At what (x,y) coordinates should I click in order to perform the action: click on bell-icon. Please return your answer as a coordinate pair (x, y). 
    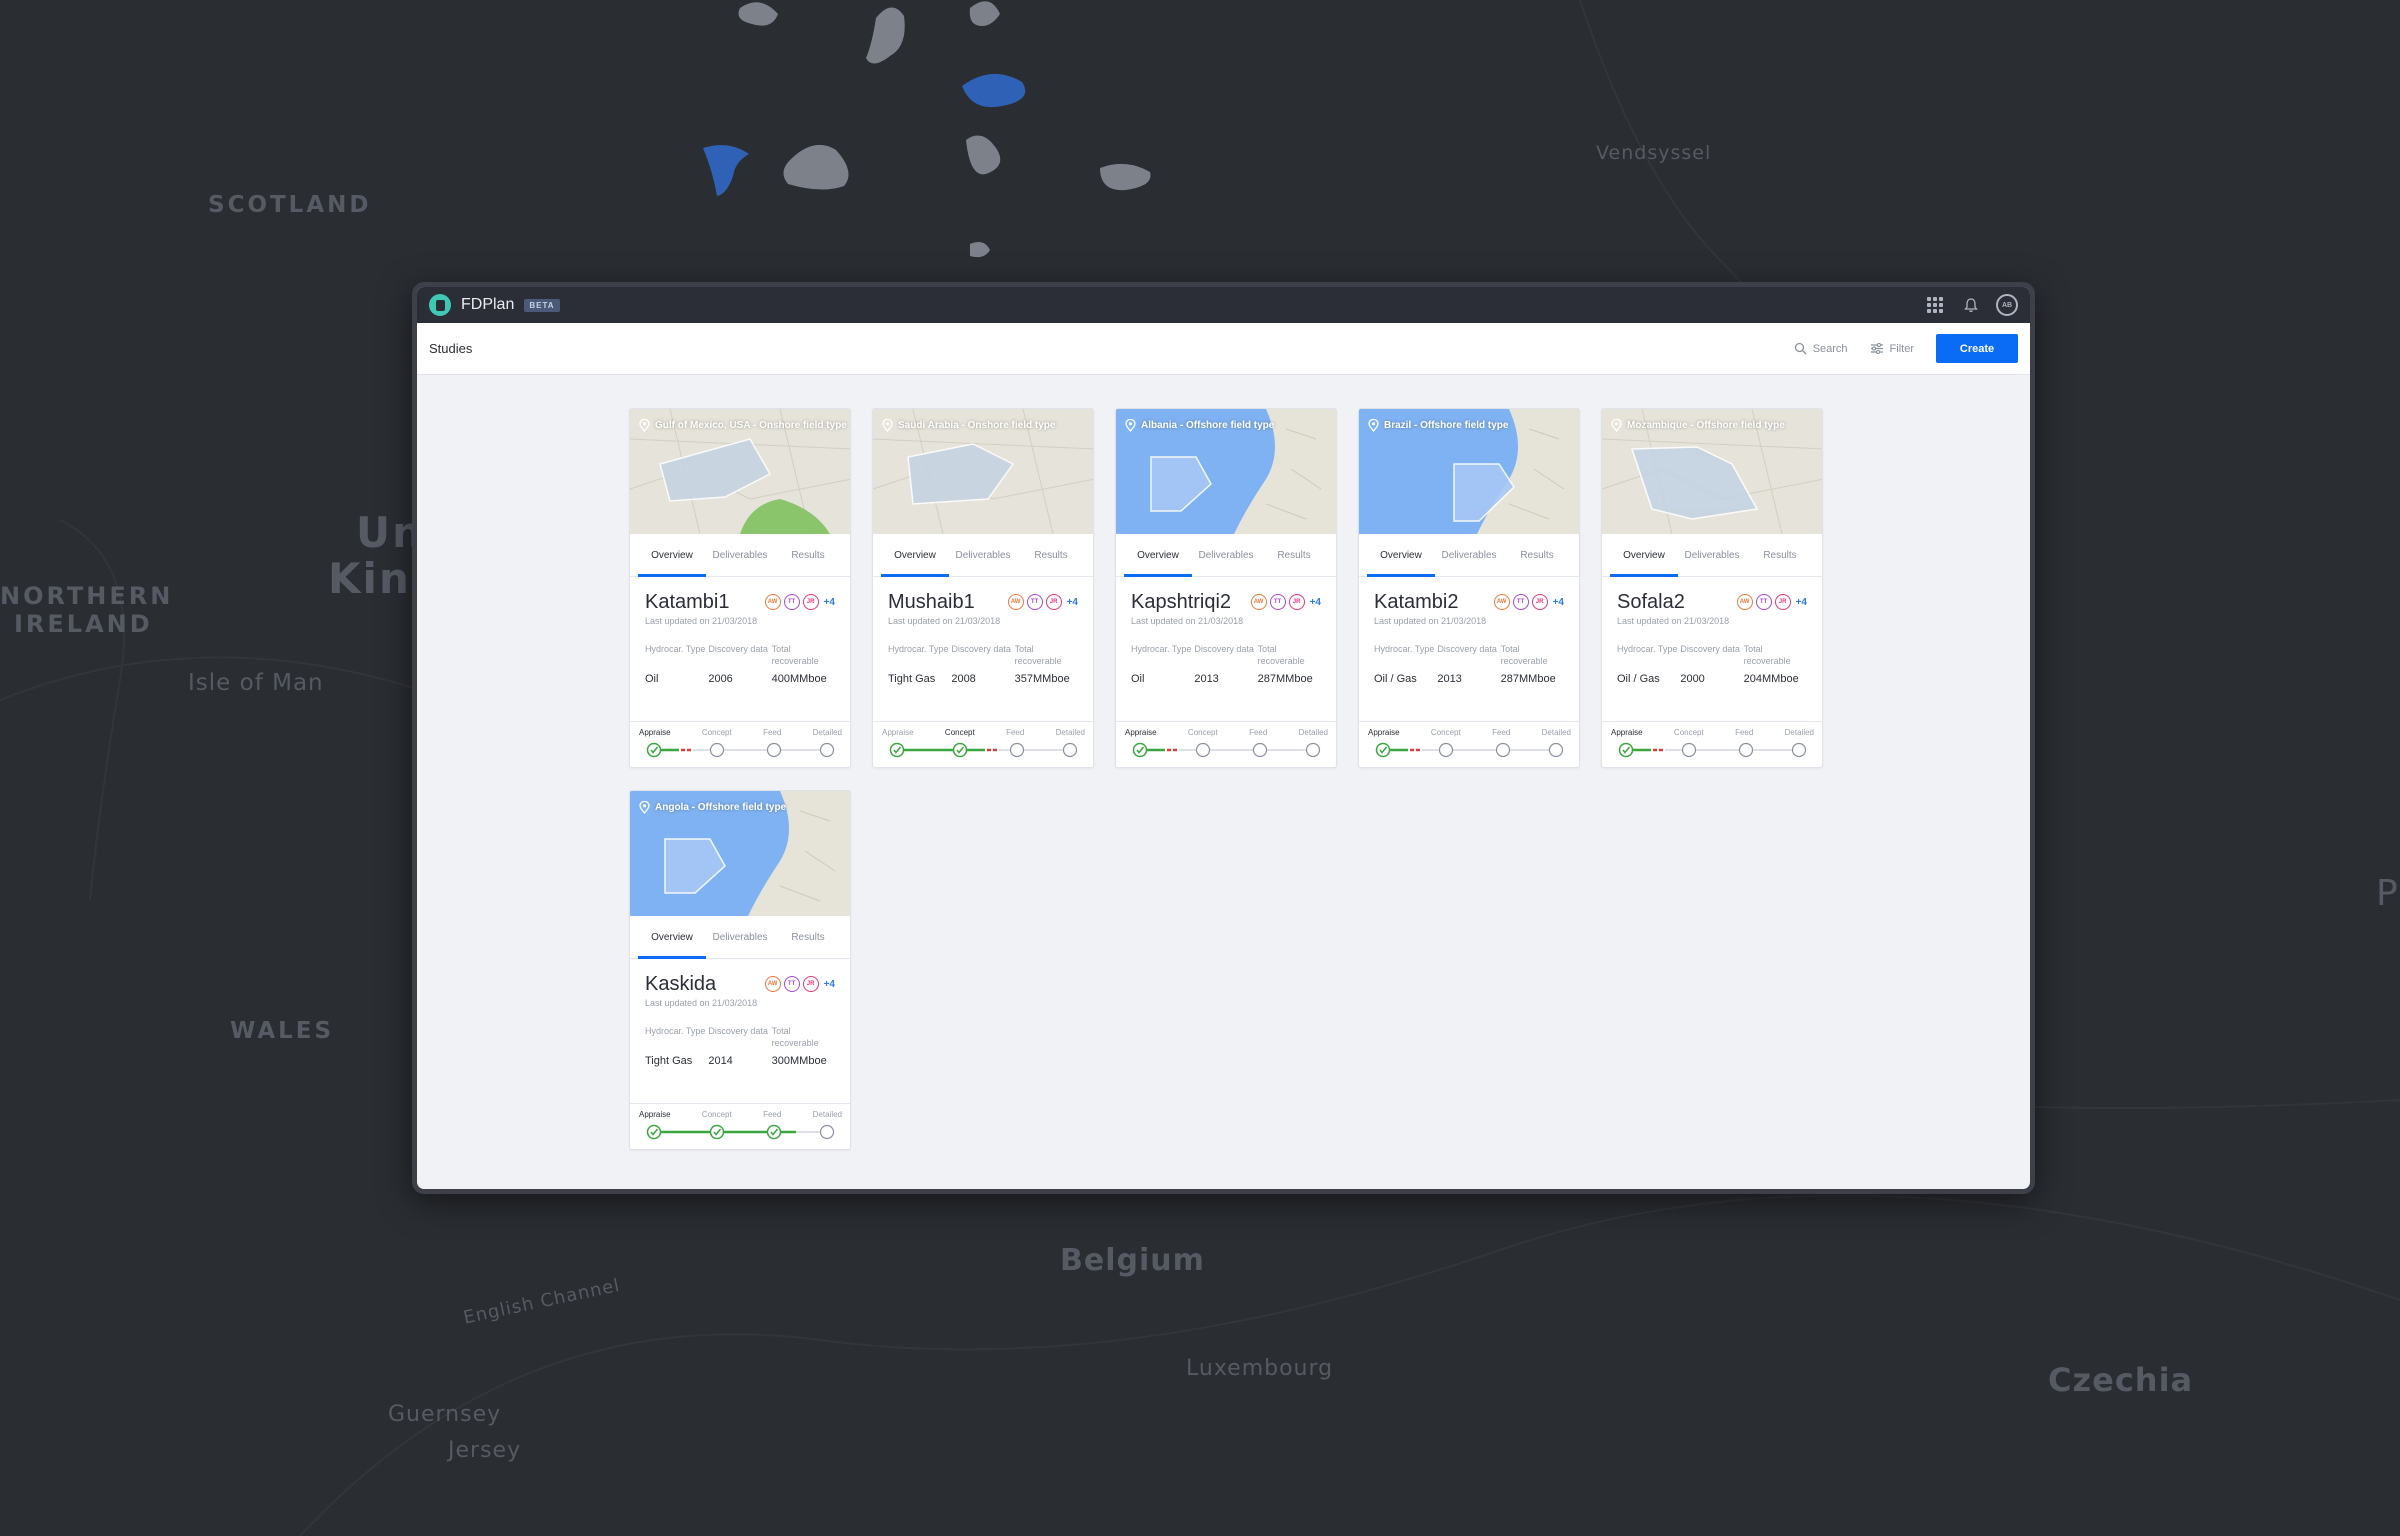
    Looking at the image, I should click on (1971, 305).